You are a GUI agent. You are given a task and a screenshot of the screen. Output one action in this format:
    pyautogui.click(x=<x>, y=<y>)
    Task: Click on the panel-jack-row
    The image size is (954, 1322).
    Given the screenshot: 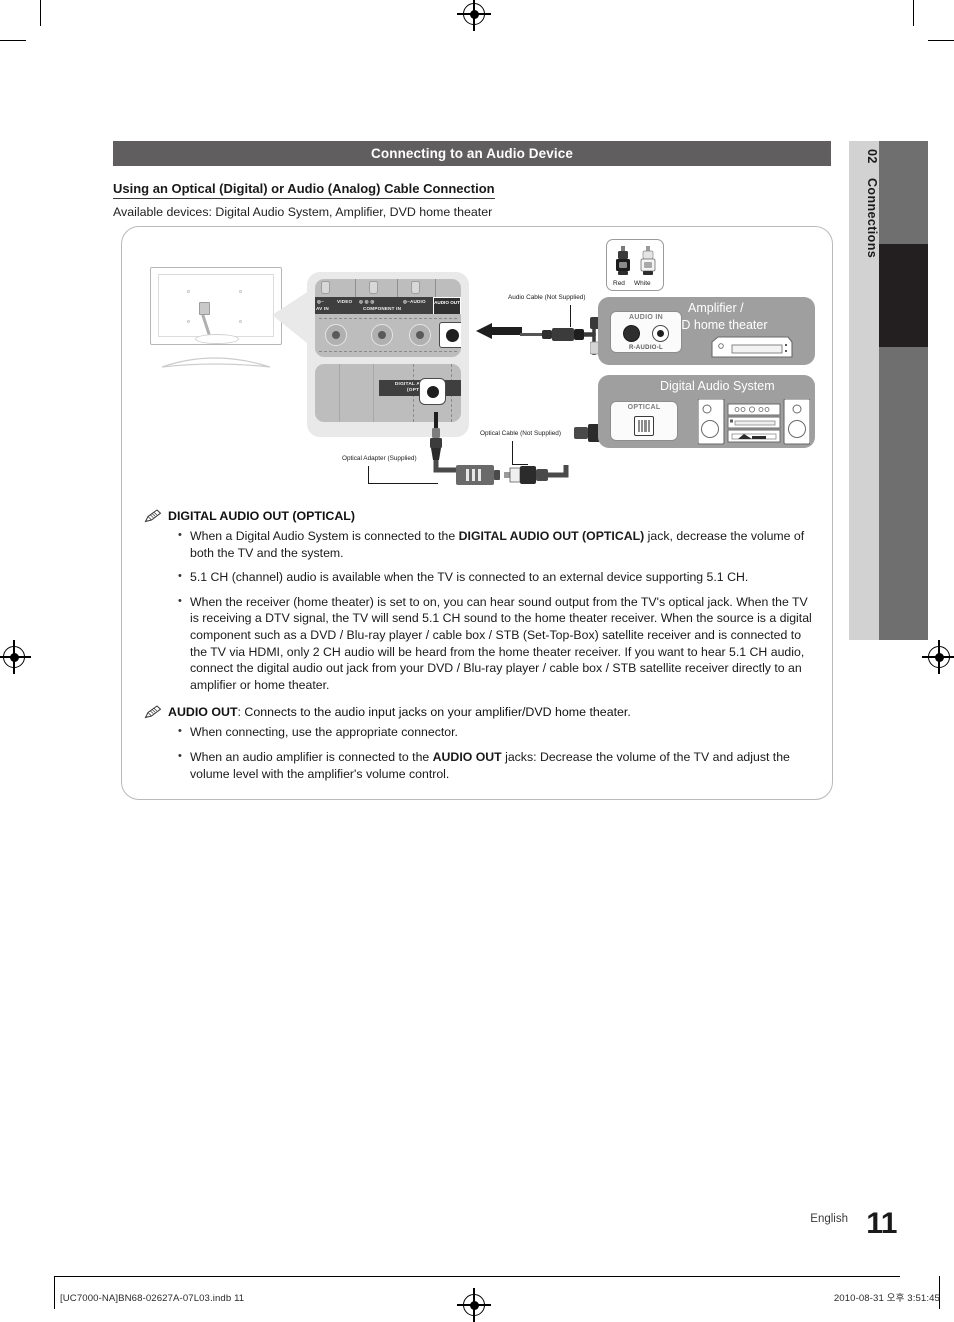 What is the action you would take?
    pyautogui.click(x=388, y=338)
    